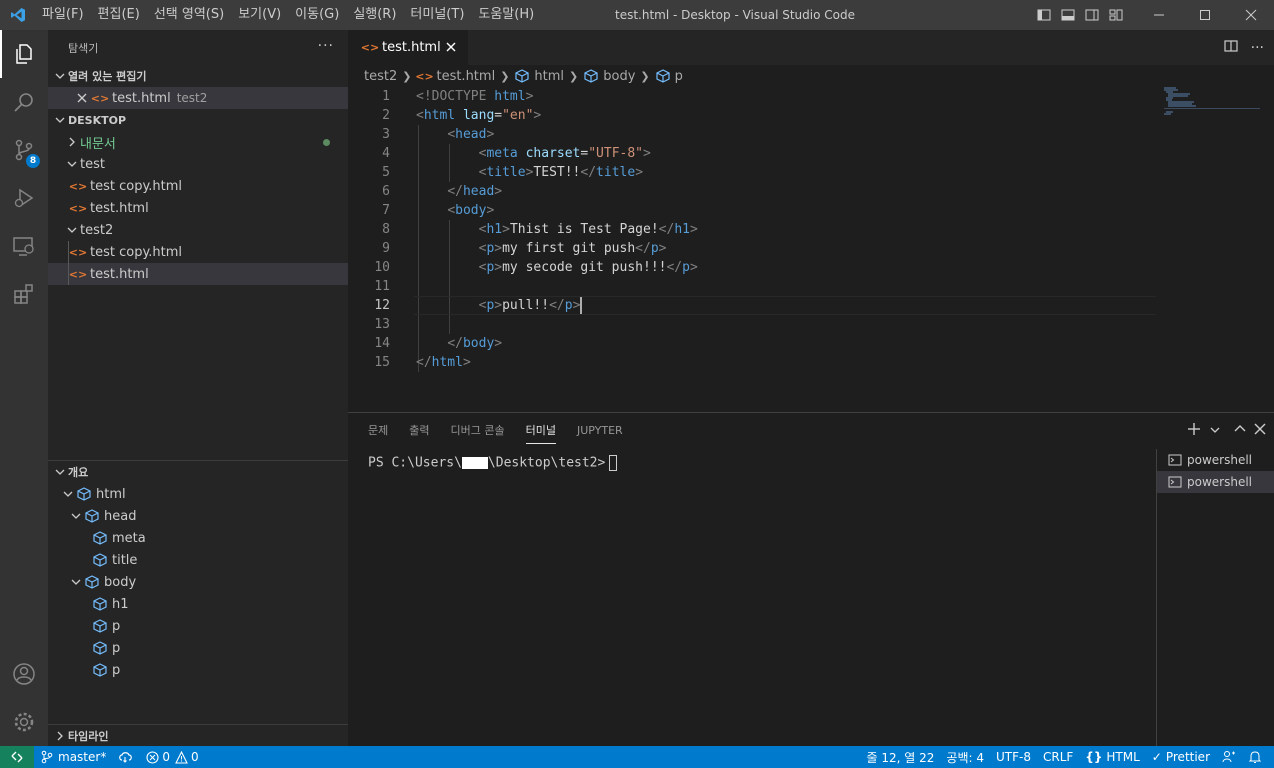 The image size is (1274, 768). What do you see at coordinates (419, 431) in the screenshot?
I see `tab-output: 출력` at bounding box center [419, 431].